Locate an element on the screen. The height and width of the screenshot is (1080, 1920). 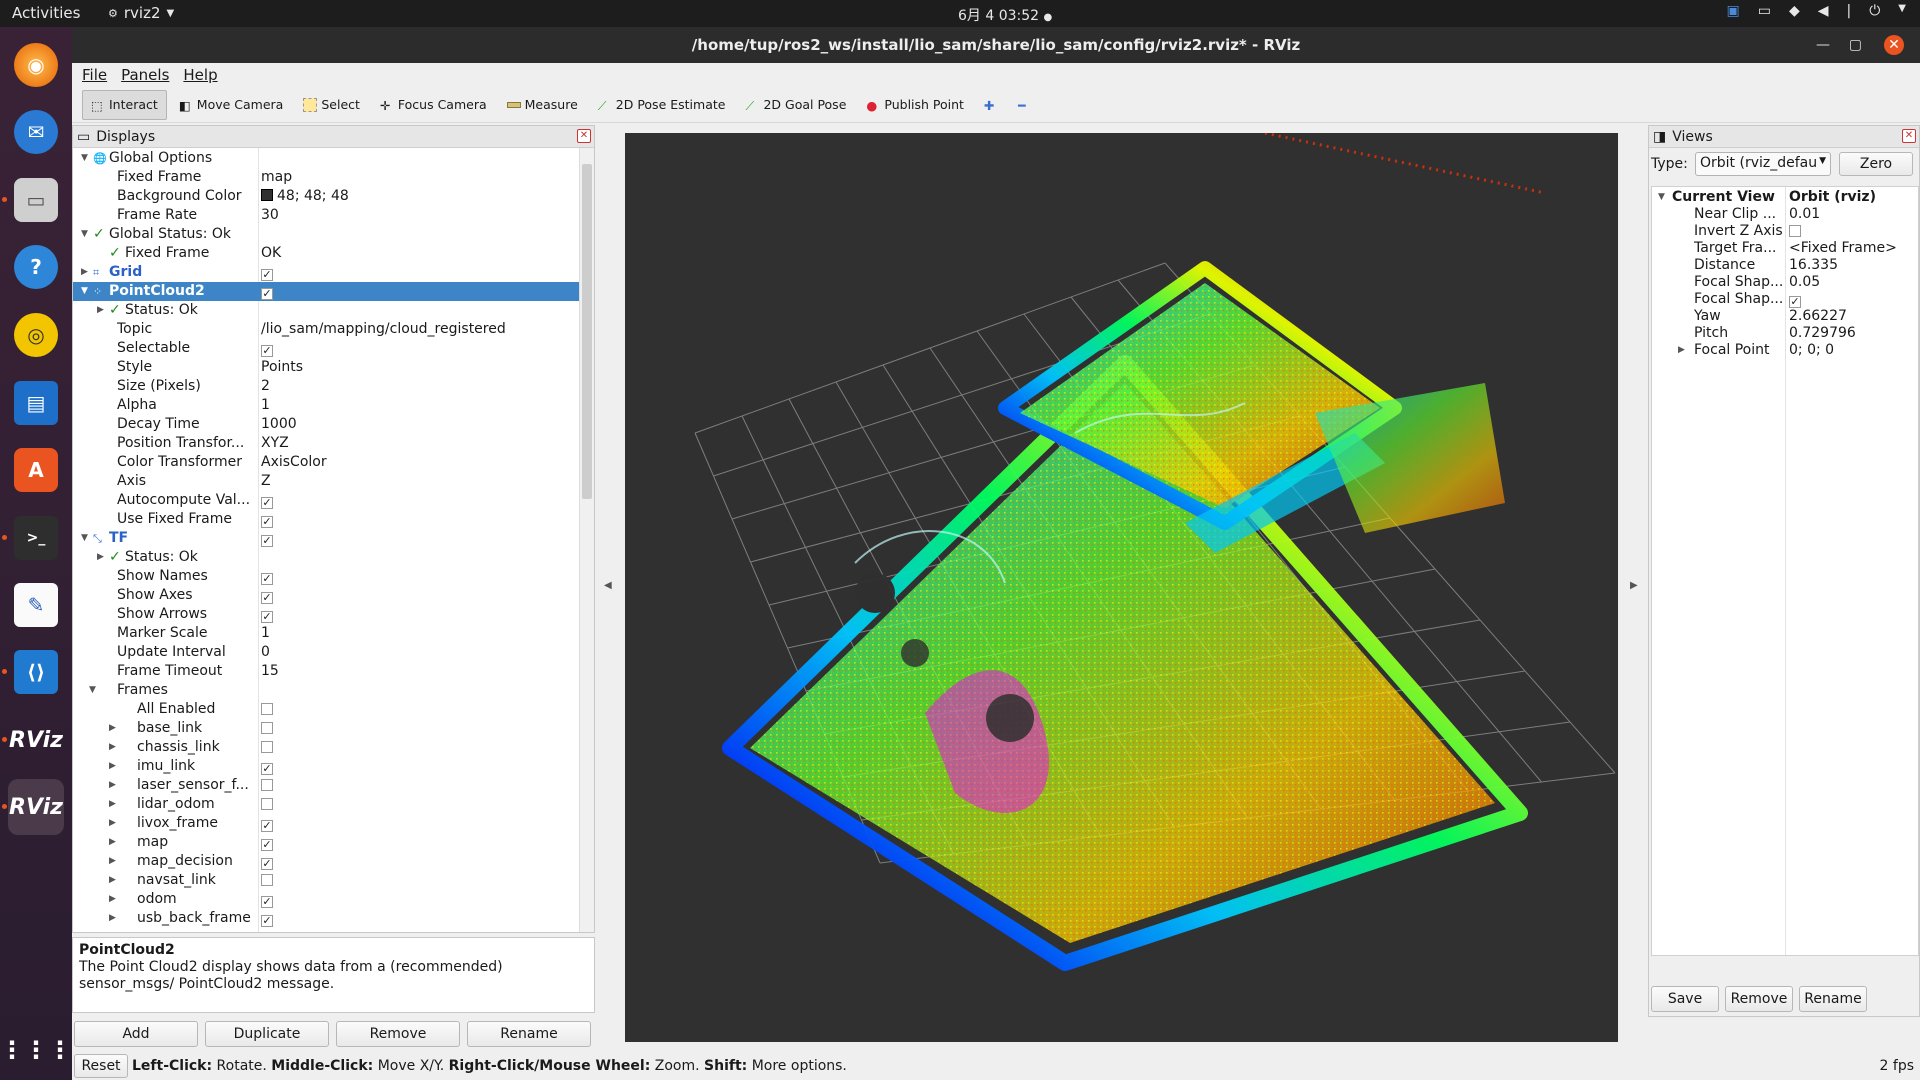
view-property-row: Focal Shap... ✓ is located at coordinates (1785, 299).